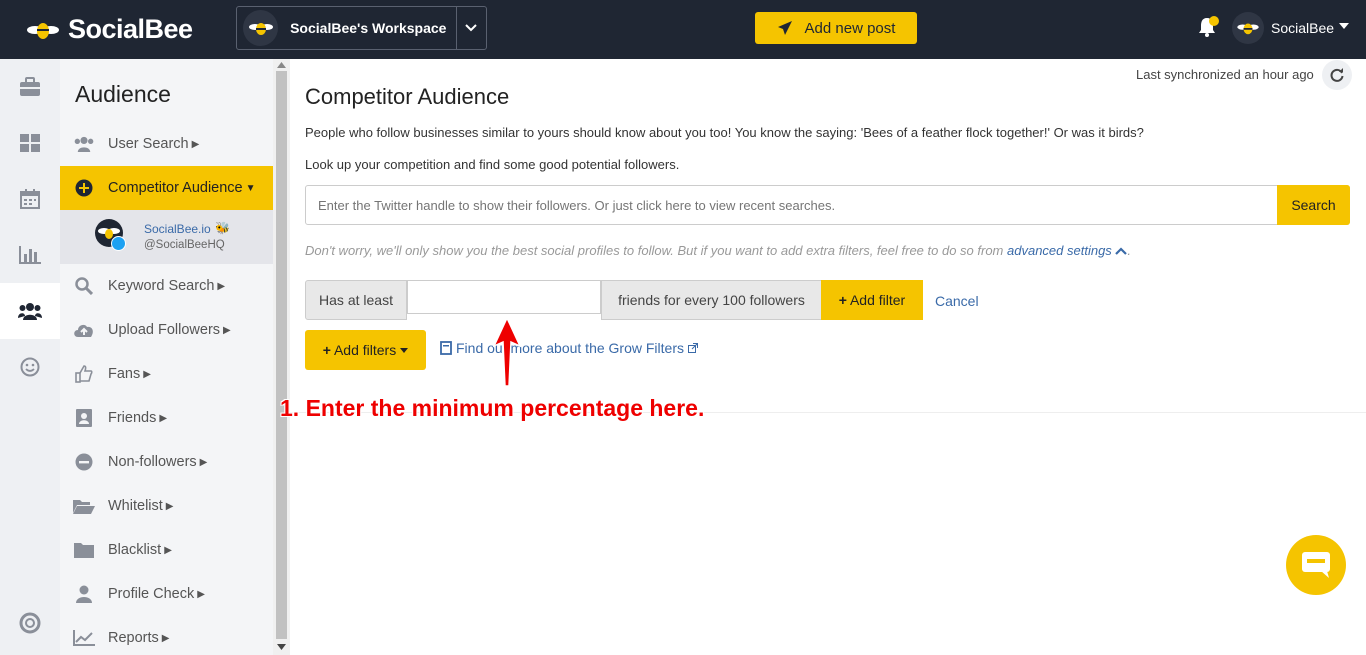 Image resolution: width=1366 pixels, height=655 pixels. I want to click on cloud-upload-icon, so click(83, 330).